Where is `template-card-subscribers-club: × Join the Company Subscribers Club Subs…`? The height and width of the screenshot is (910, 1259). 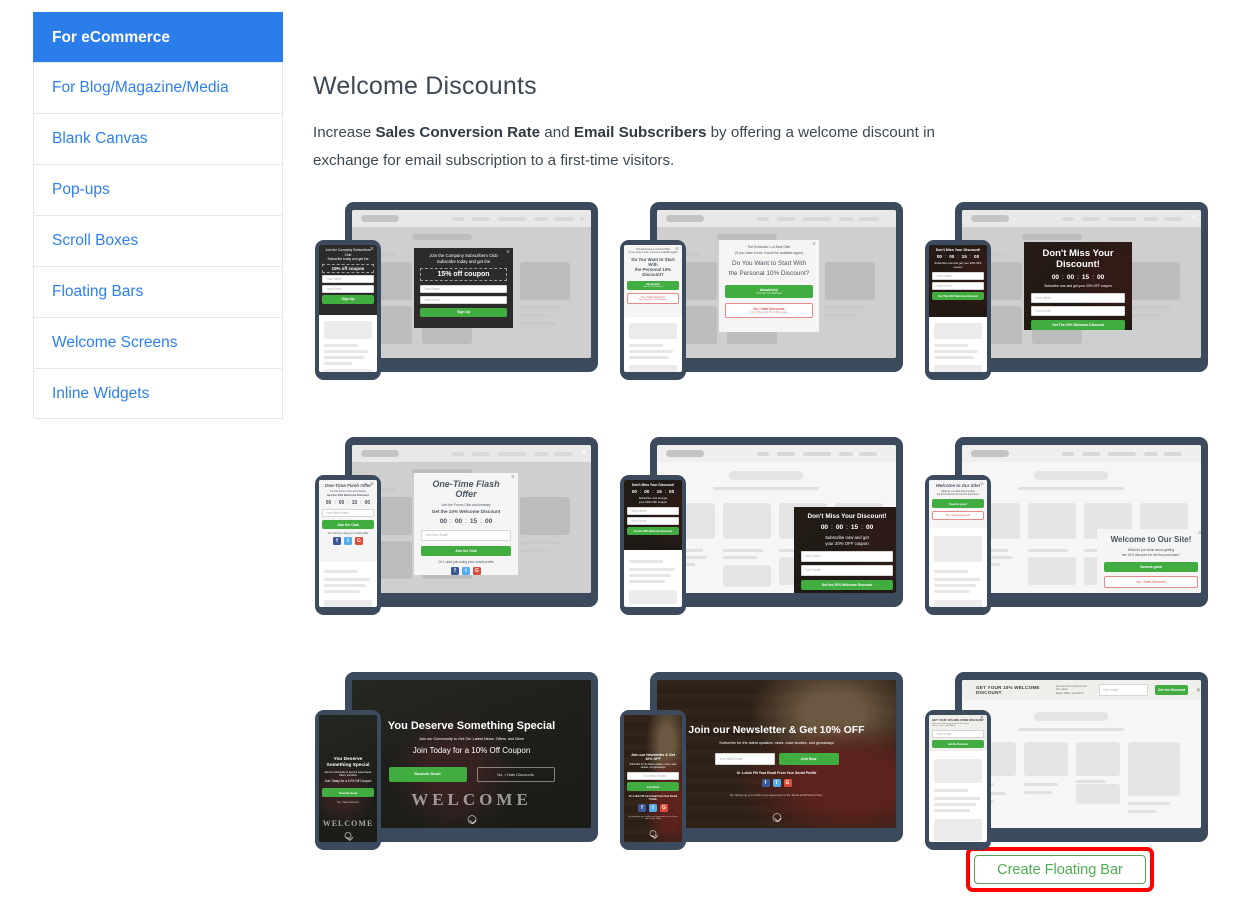 template-card-subscribers-club: × Join the Company Subscribers Club Subs… is located at coordinates (465, 313).